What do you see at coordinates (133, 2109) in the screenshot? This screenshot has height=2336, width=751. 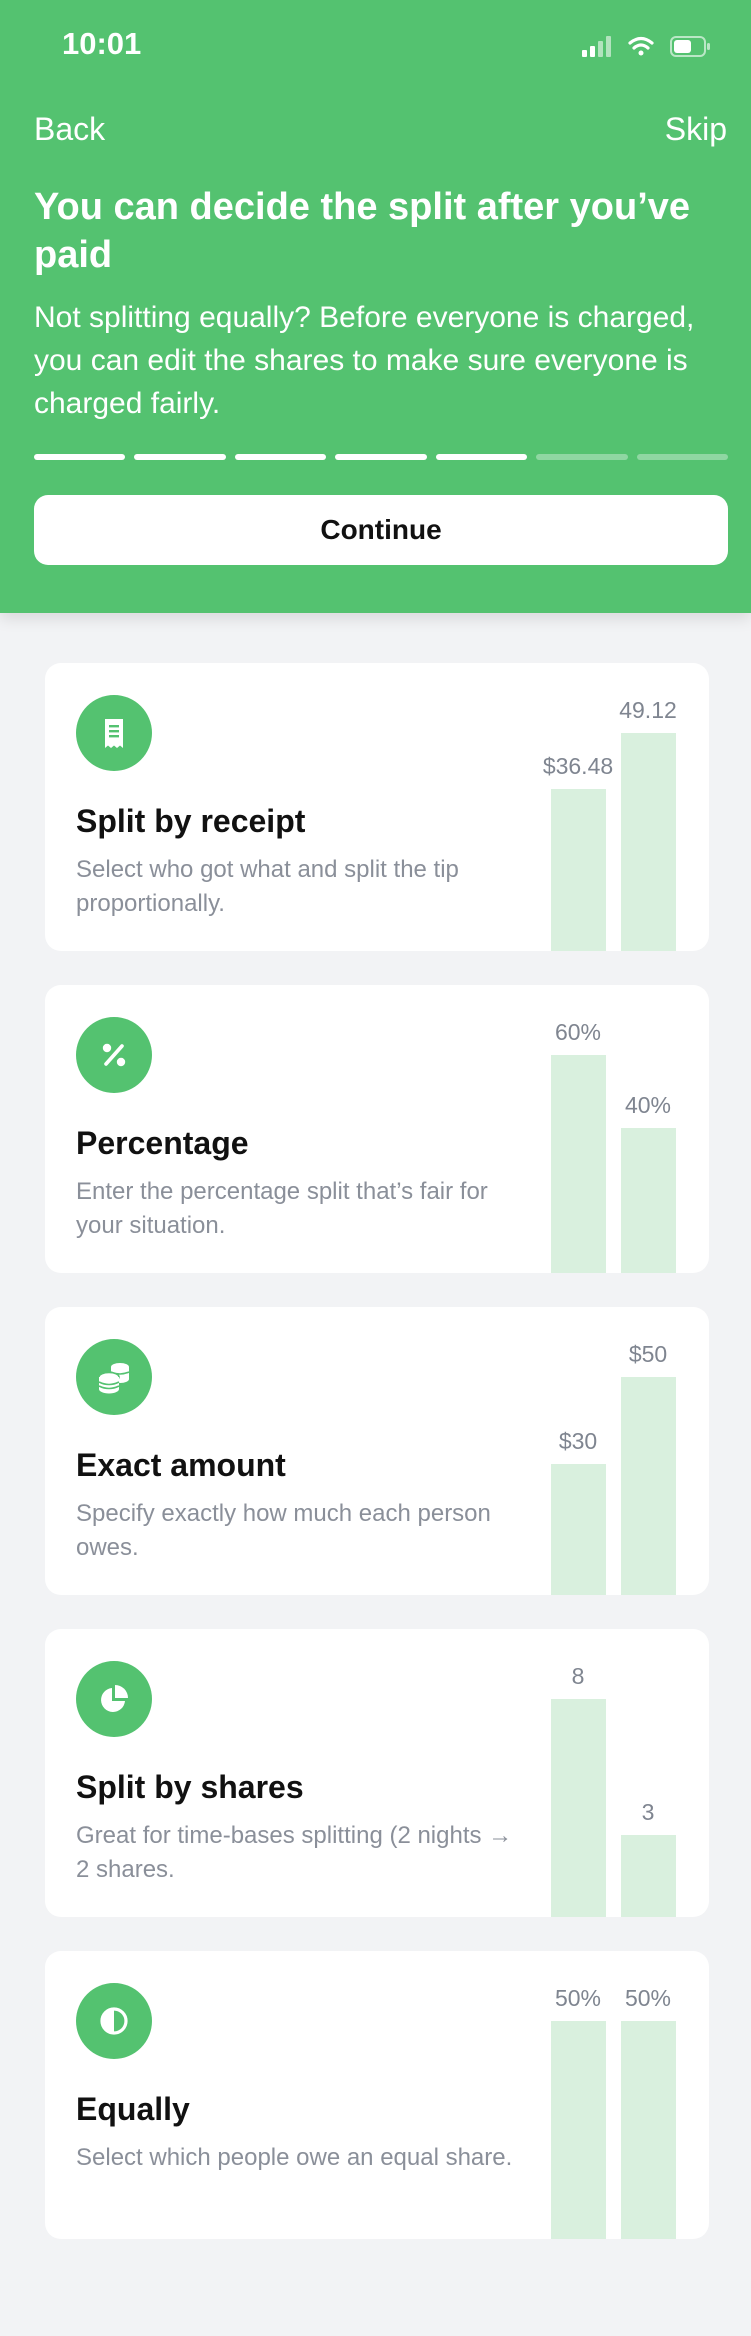 I see `option-title: Equally` at bounding box center [133, 2109].